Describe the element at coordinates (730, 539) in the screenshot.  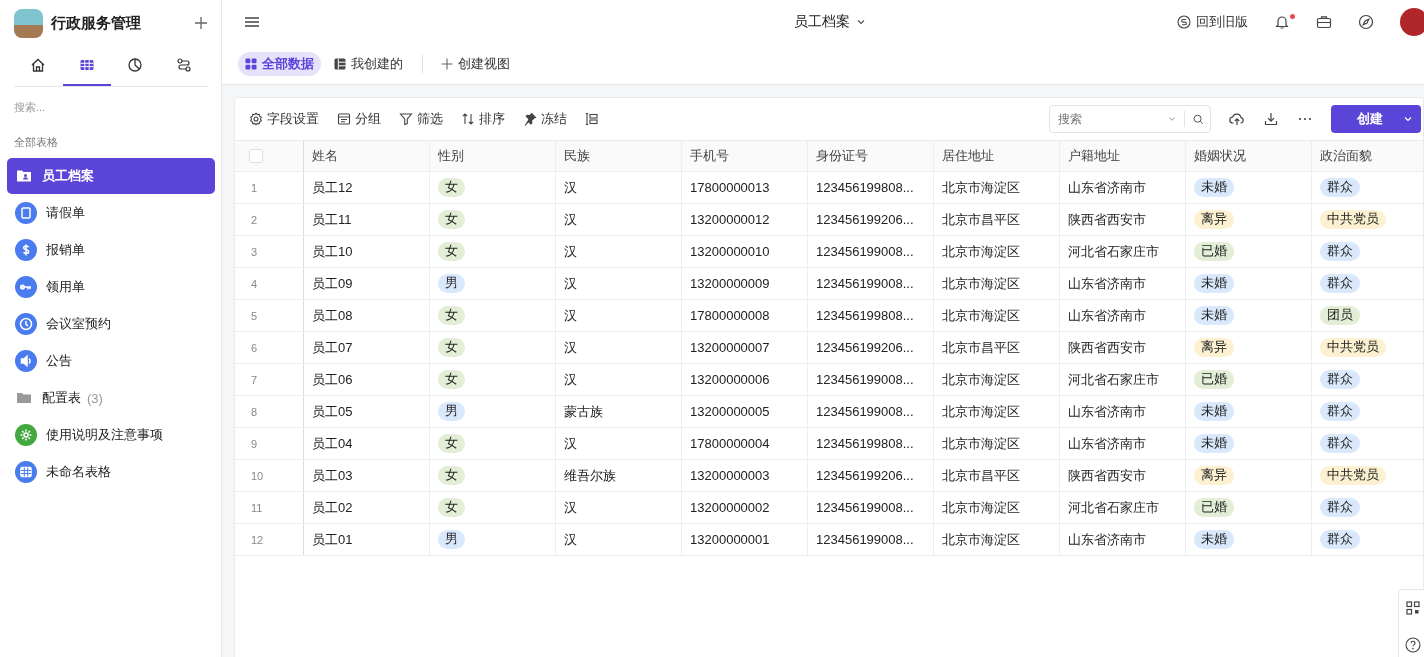
I see `table-cell: 13200000001` at that location.